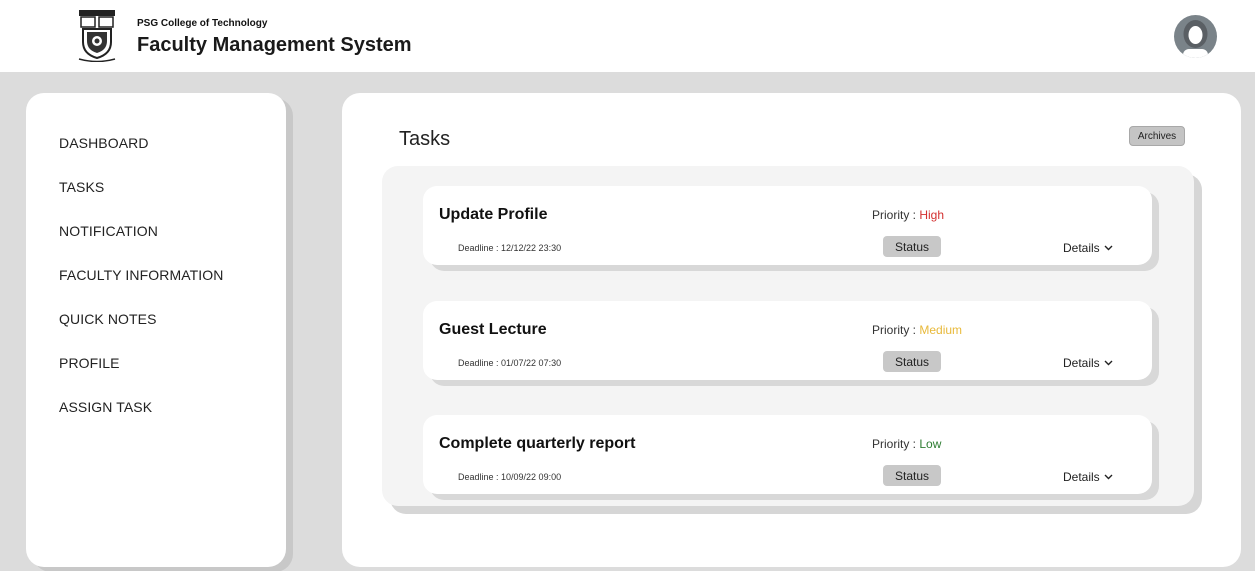 The height and width of the screenshot is (571, 1255). Describe the element at coordinates (274, 45) in the screenshot. I see `system-title: Faculty Management System` at that location.